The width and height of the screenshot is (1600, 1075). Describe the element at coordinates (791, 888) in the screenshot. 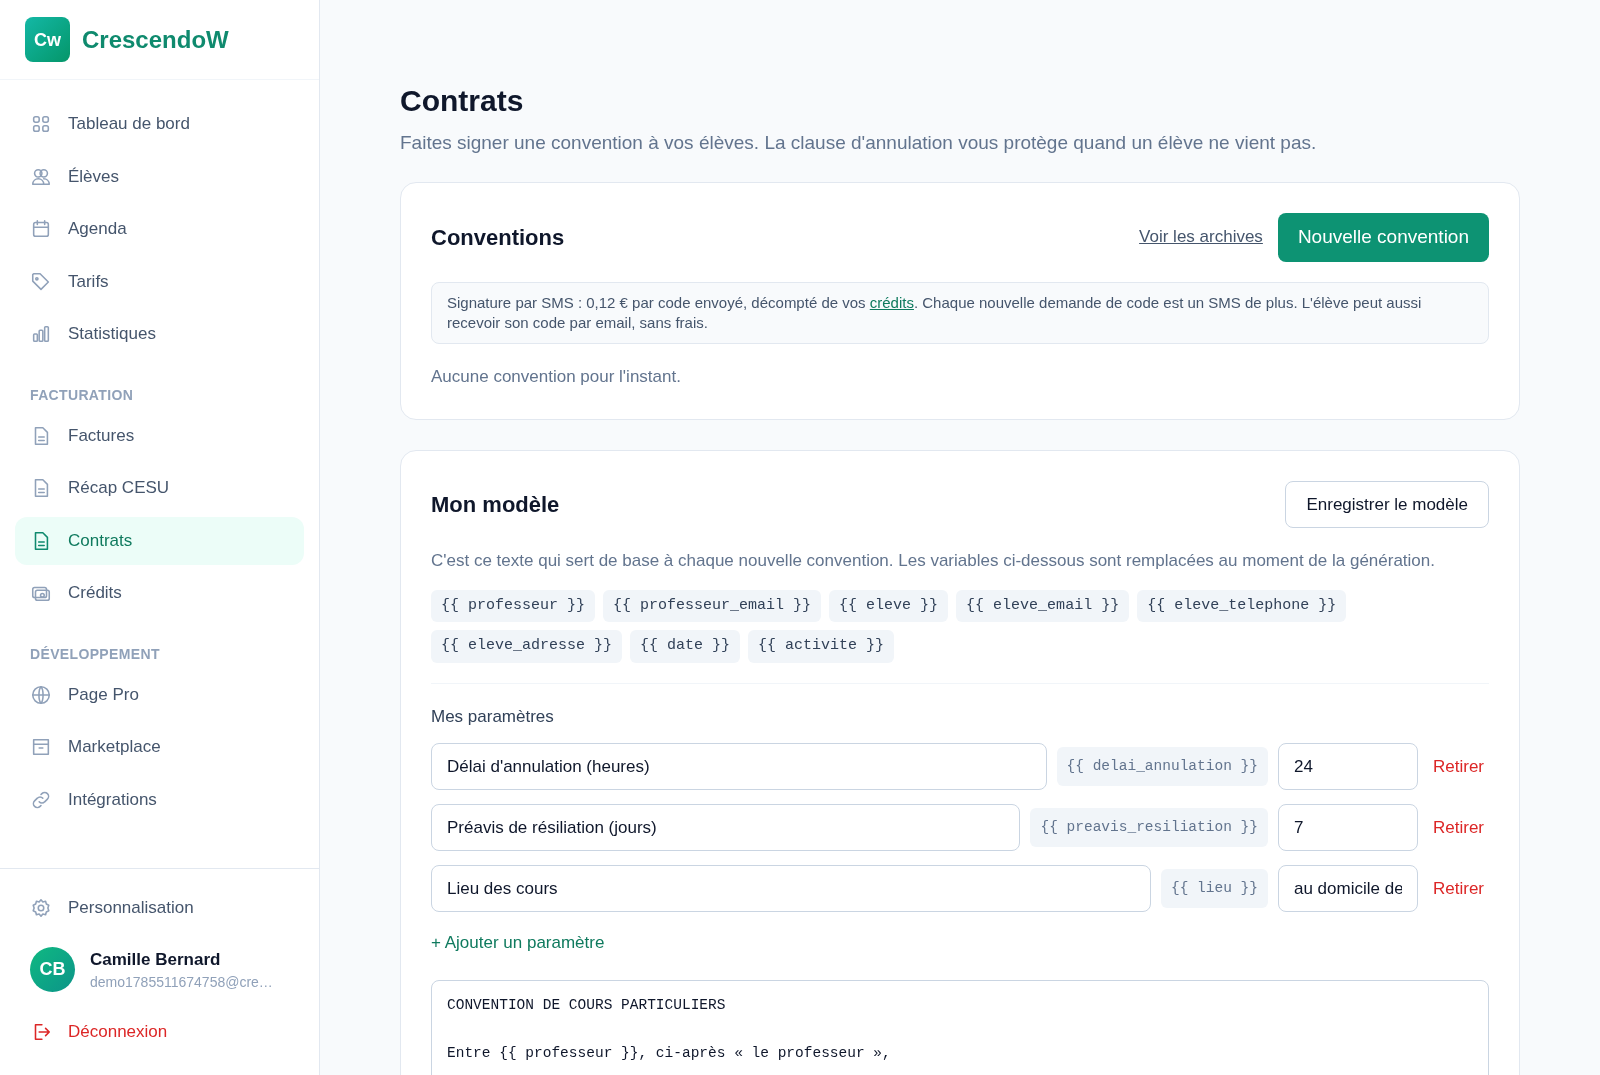

I see `parameter-name-field: Lieu des cours` at that location.